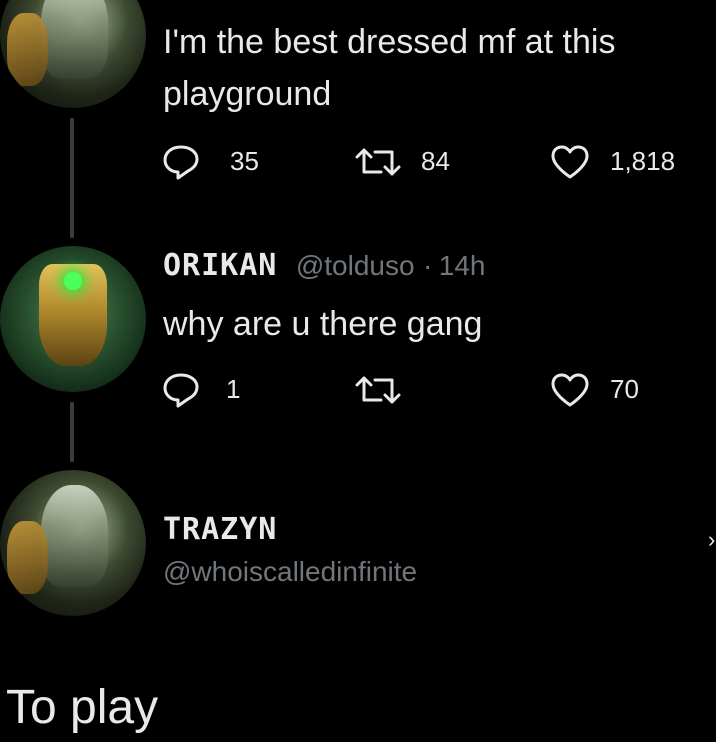 The width and height of the screenshot is (716, 742). What do you see at coordinates (220, 265) in the screenshot?
I see `display-name: ORIKAN` at bounding box center [220, 265].